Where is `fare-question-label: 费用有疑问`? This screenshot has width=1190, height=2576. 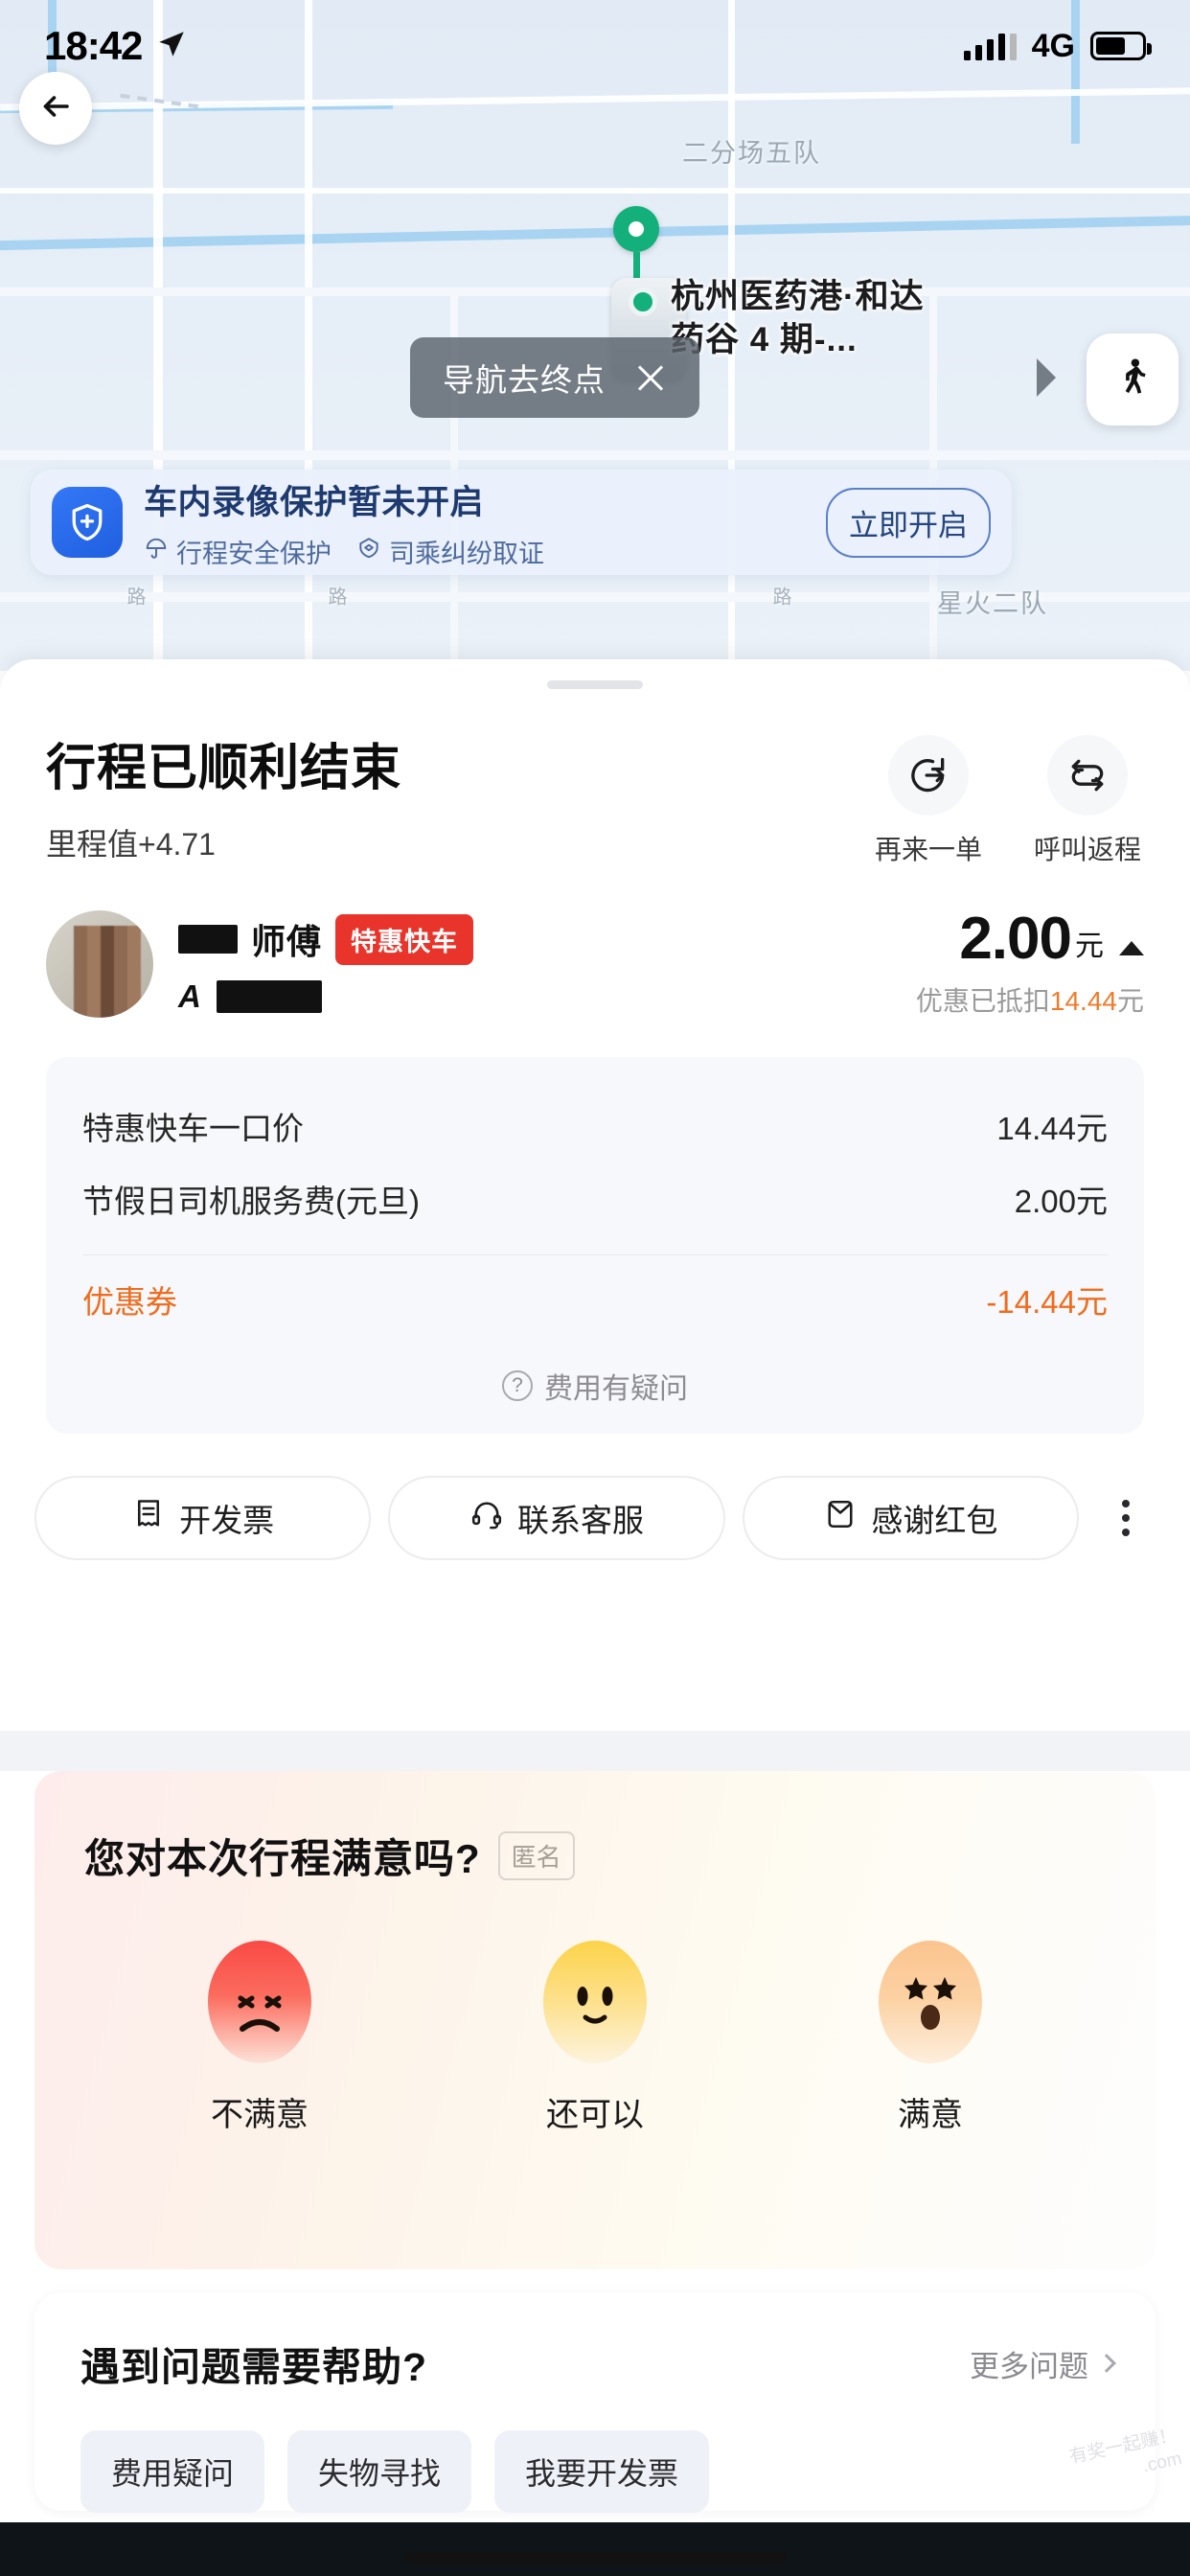 fare-question-label: 费用有疑问 is located at coordinates (616, 1389).